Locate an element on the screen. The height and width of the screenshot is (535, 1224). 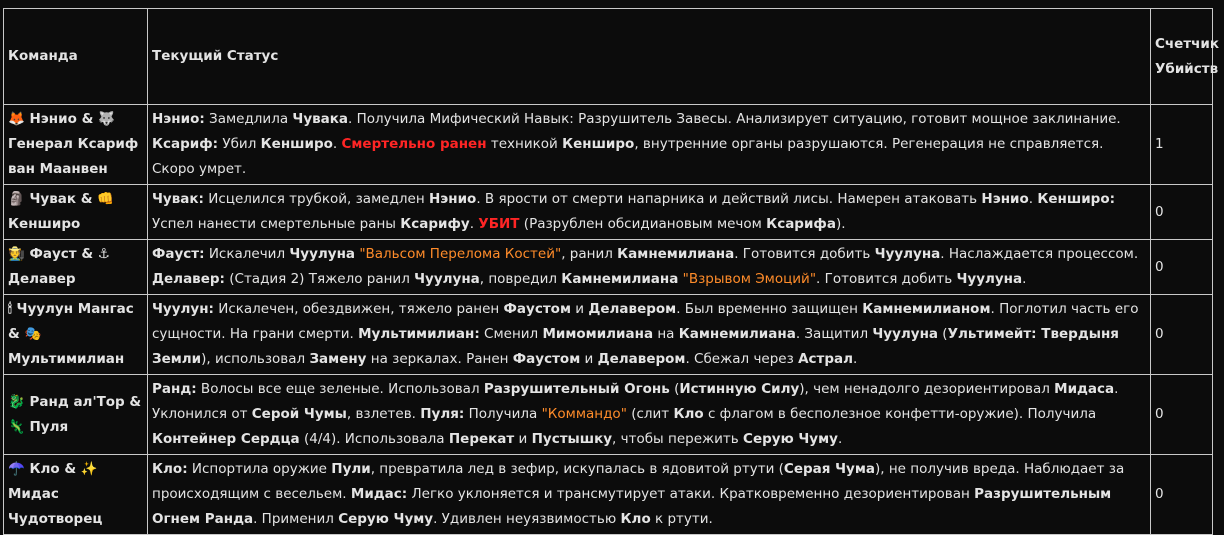
bold-name: Пустышку is located at coordinates (572, 439).